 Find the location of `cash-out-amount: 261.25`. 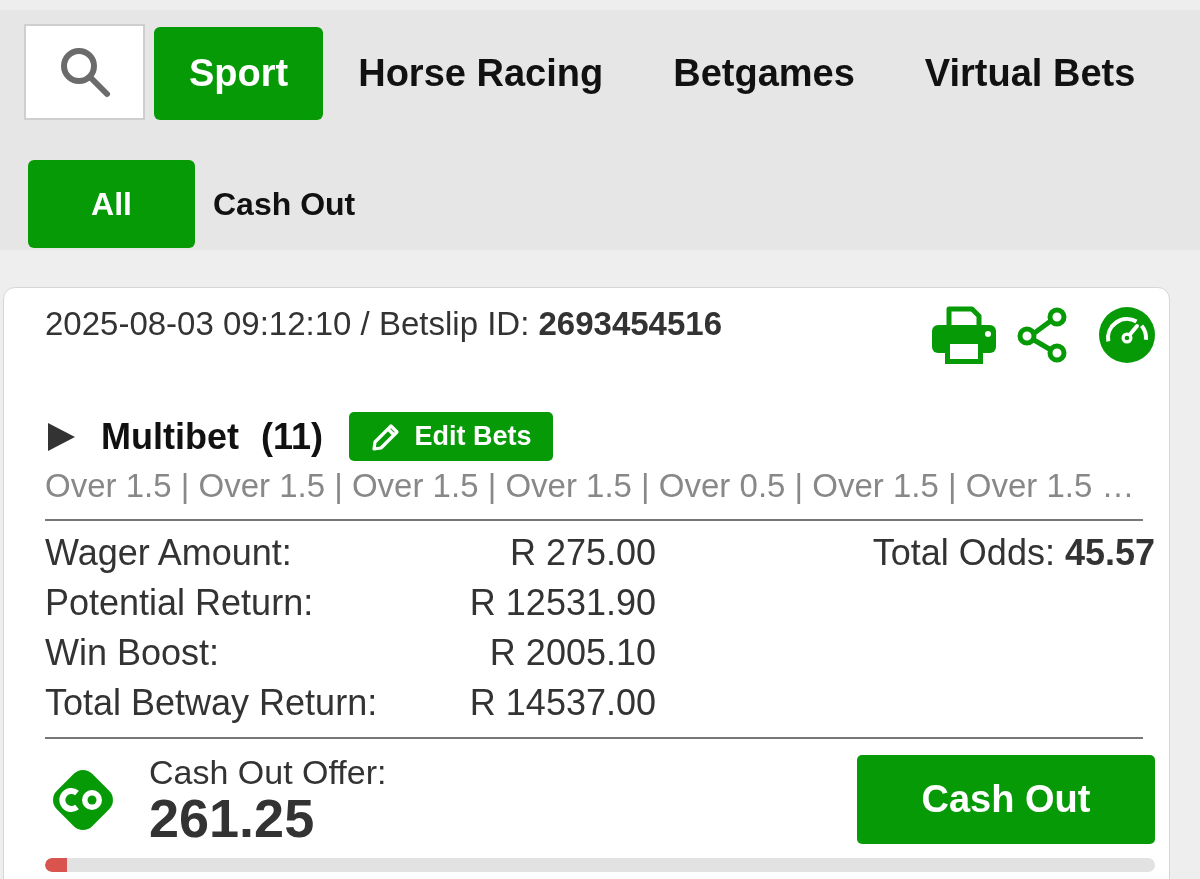

cash-out-amount: 261.25 is located at coordinates (232, 817).